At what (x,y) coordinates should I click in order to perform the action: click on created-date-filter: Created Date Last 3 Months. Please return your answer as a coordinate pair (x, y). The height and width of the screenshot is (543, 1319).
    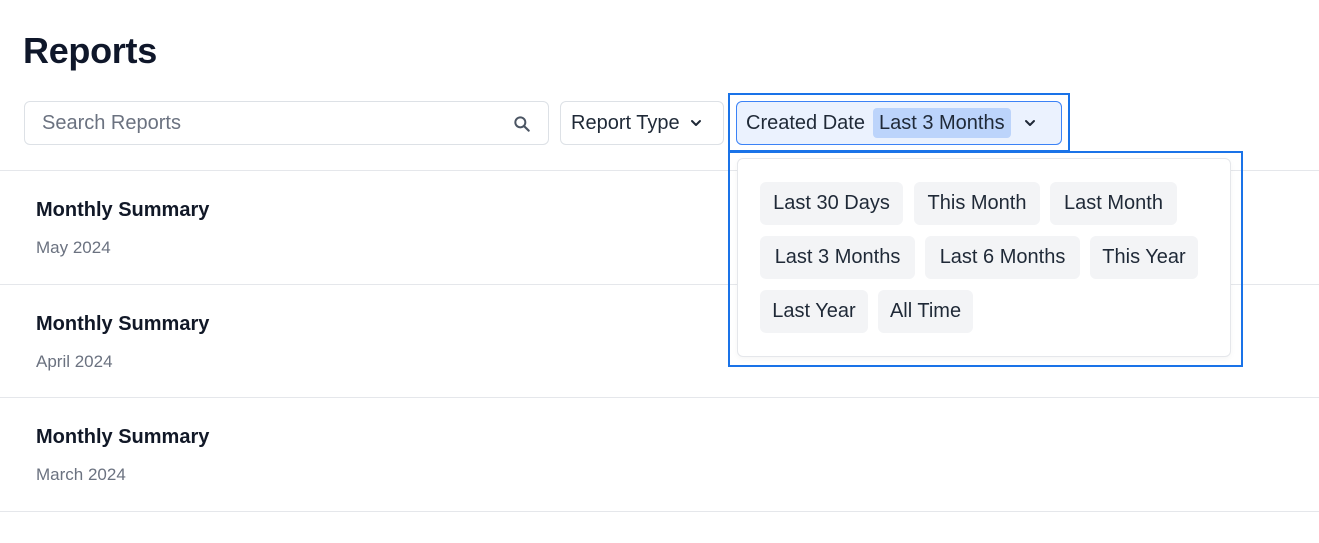
    Looking at the image, I should click on (899, 123).